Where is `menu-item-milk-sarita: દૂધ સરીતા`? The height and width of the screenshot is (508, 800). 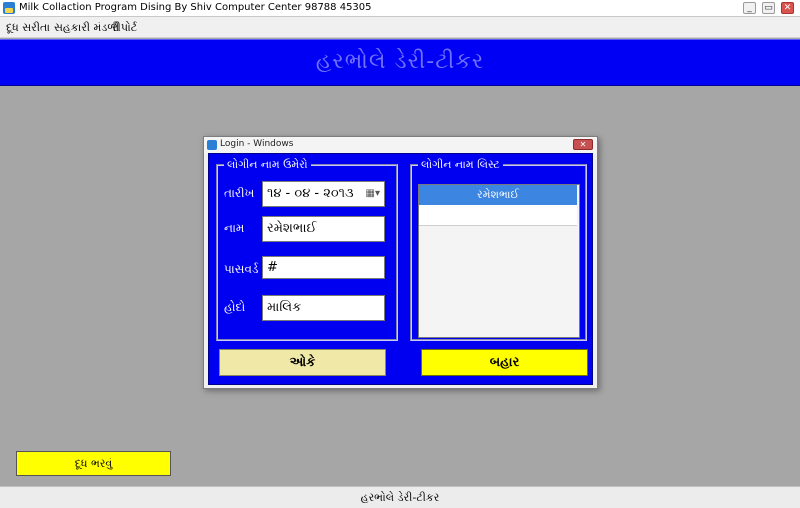 menu-item-milk-sarita: દૂધ સરીતા is located at coordinates (28, 28).